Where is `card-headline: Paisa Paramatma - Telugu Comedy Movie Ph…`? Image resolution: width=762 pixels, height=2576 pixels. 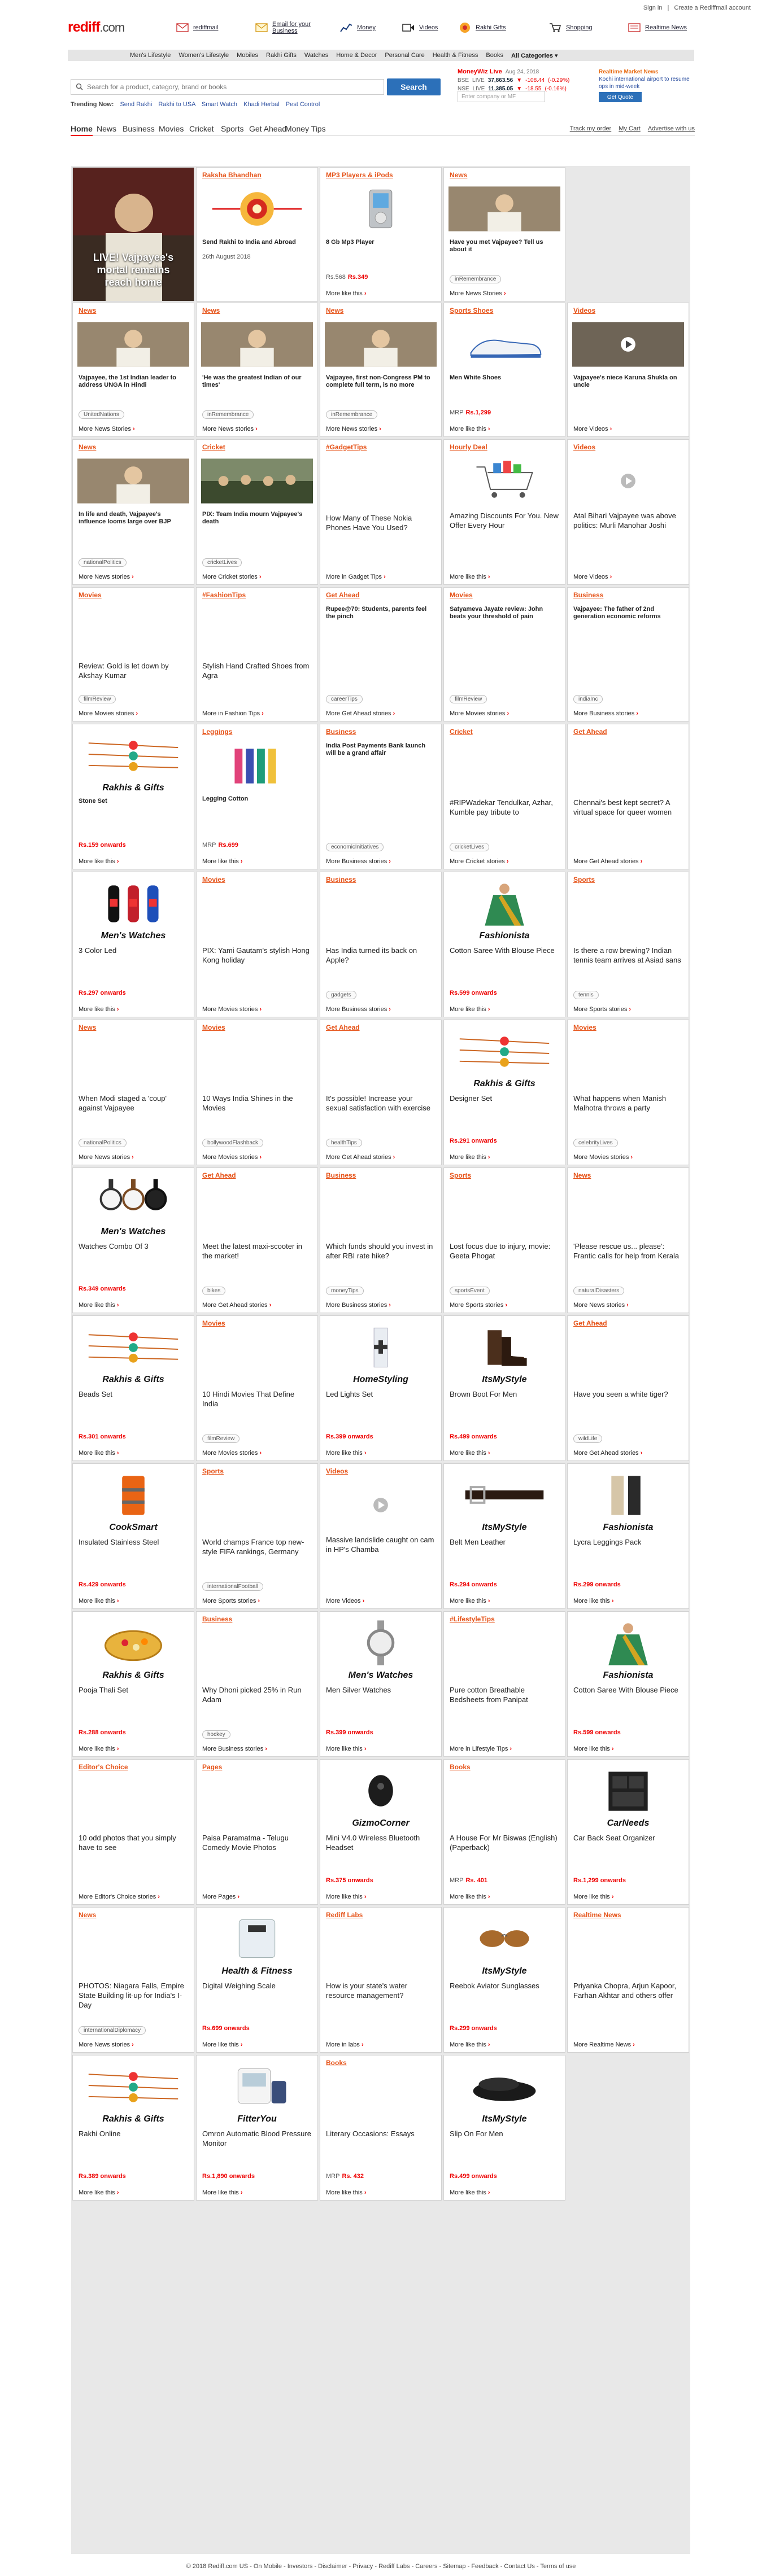 card-headline: Paisa Paramatma - Telugu Comedy Movie Ph… is located at coordinates (257, 1843).